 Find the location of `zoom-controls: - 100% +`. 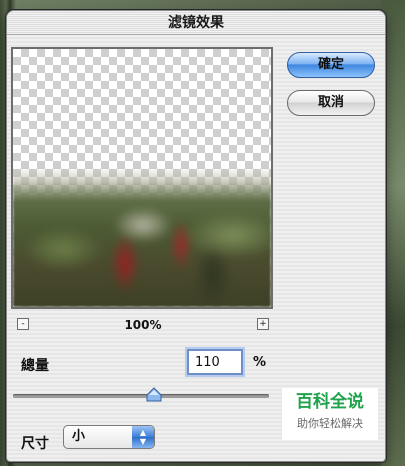

zoom-controls: - 100% + is located at coordinates (143, 325).